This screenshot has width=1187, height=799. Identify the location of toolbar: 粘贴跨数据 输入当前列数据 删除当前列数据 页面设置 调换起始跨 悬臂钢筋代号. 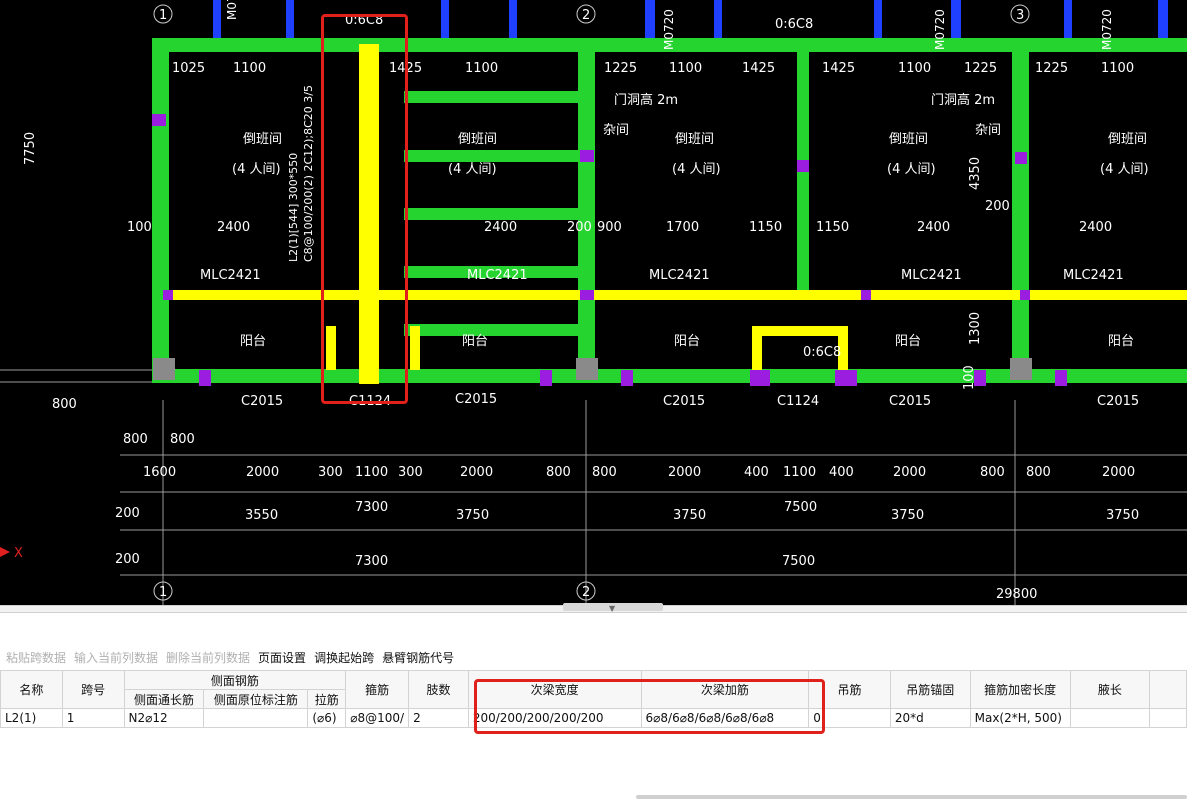
(227, 657).